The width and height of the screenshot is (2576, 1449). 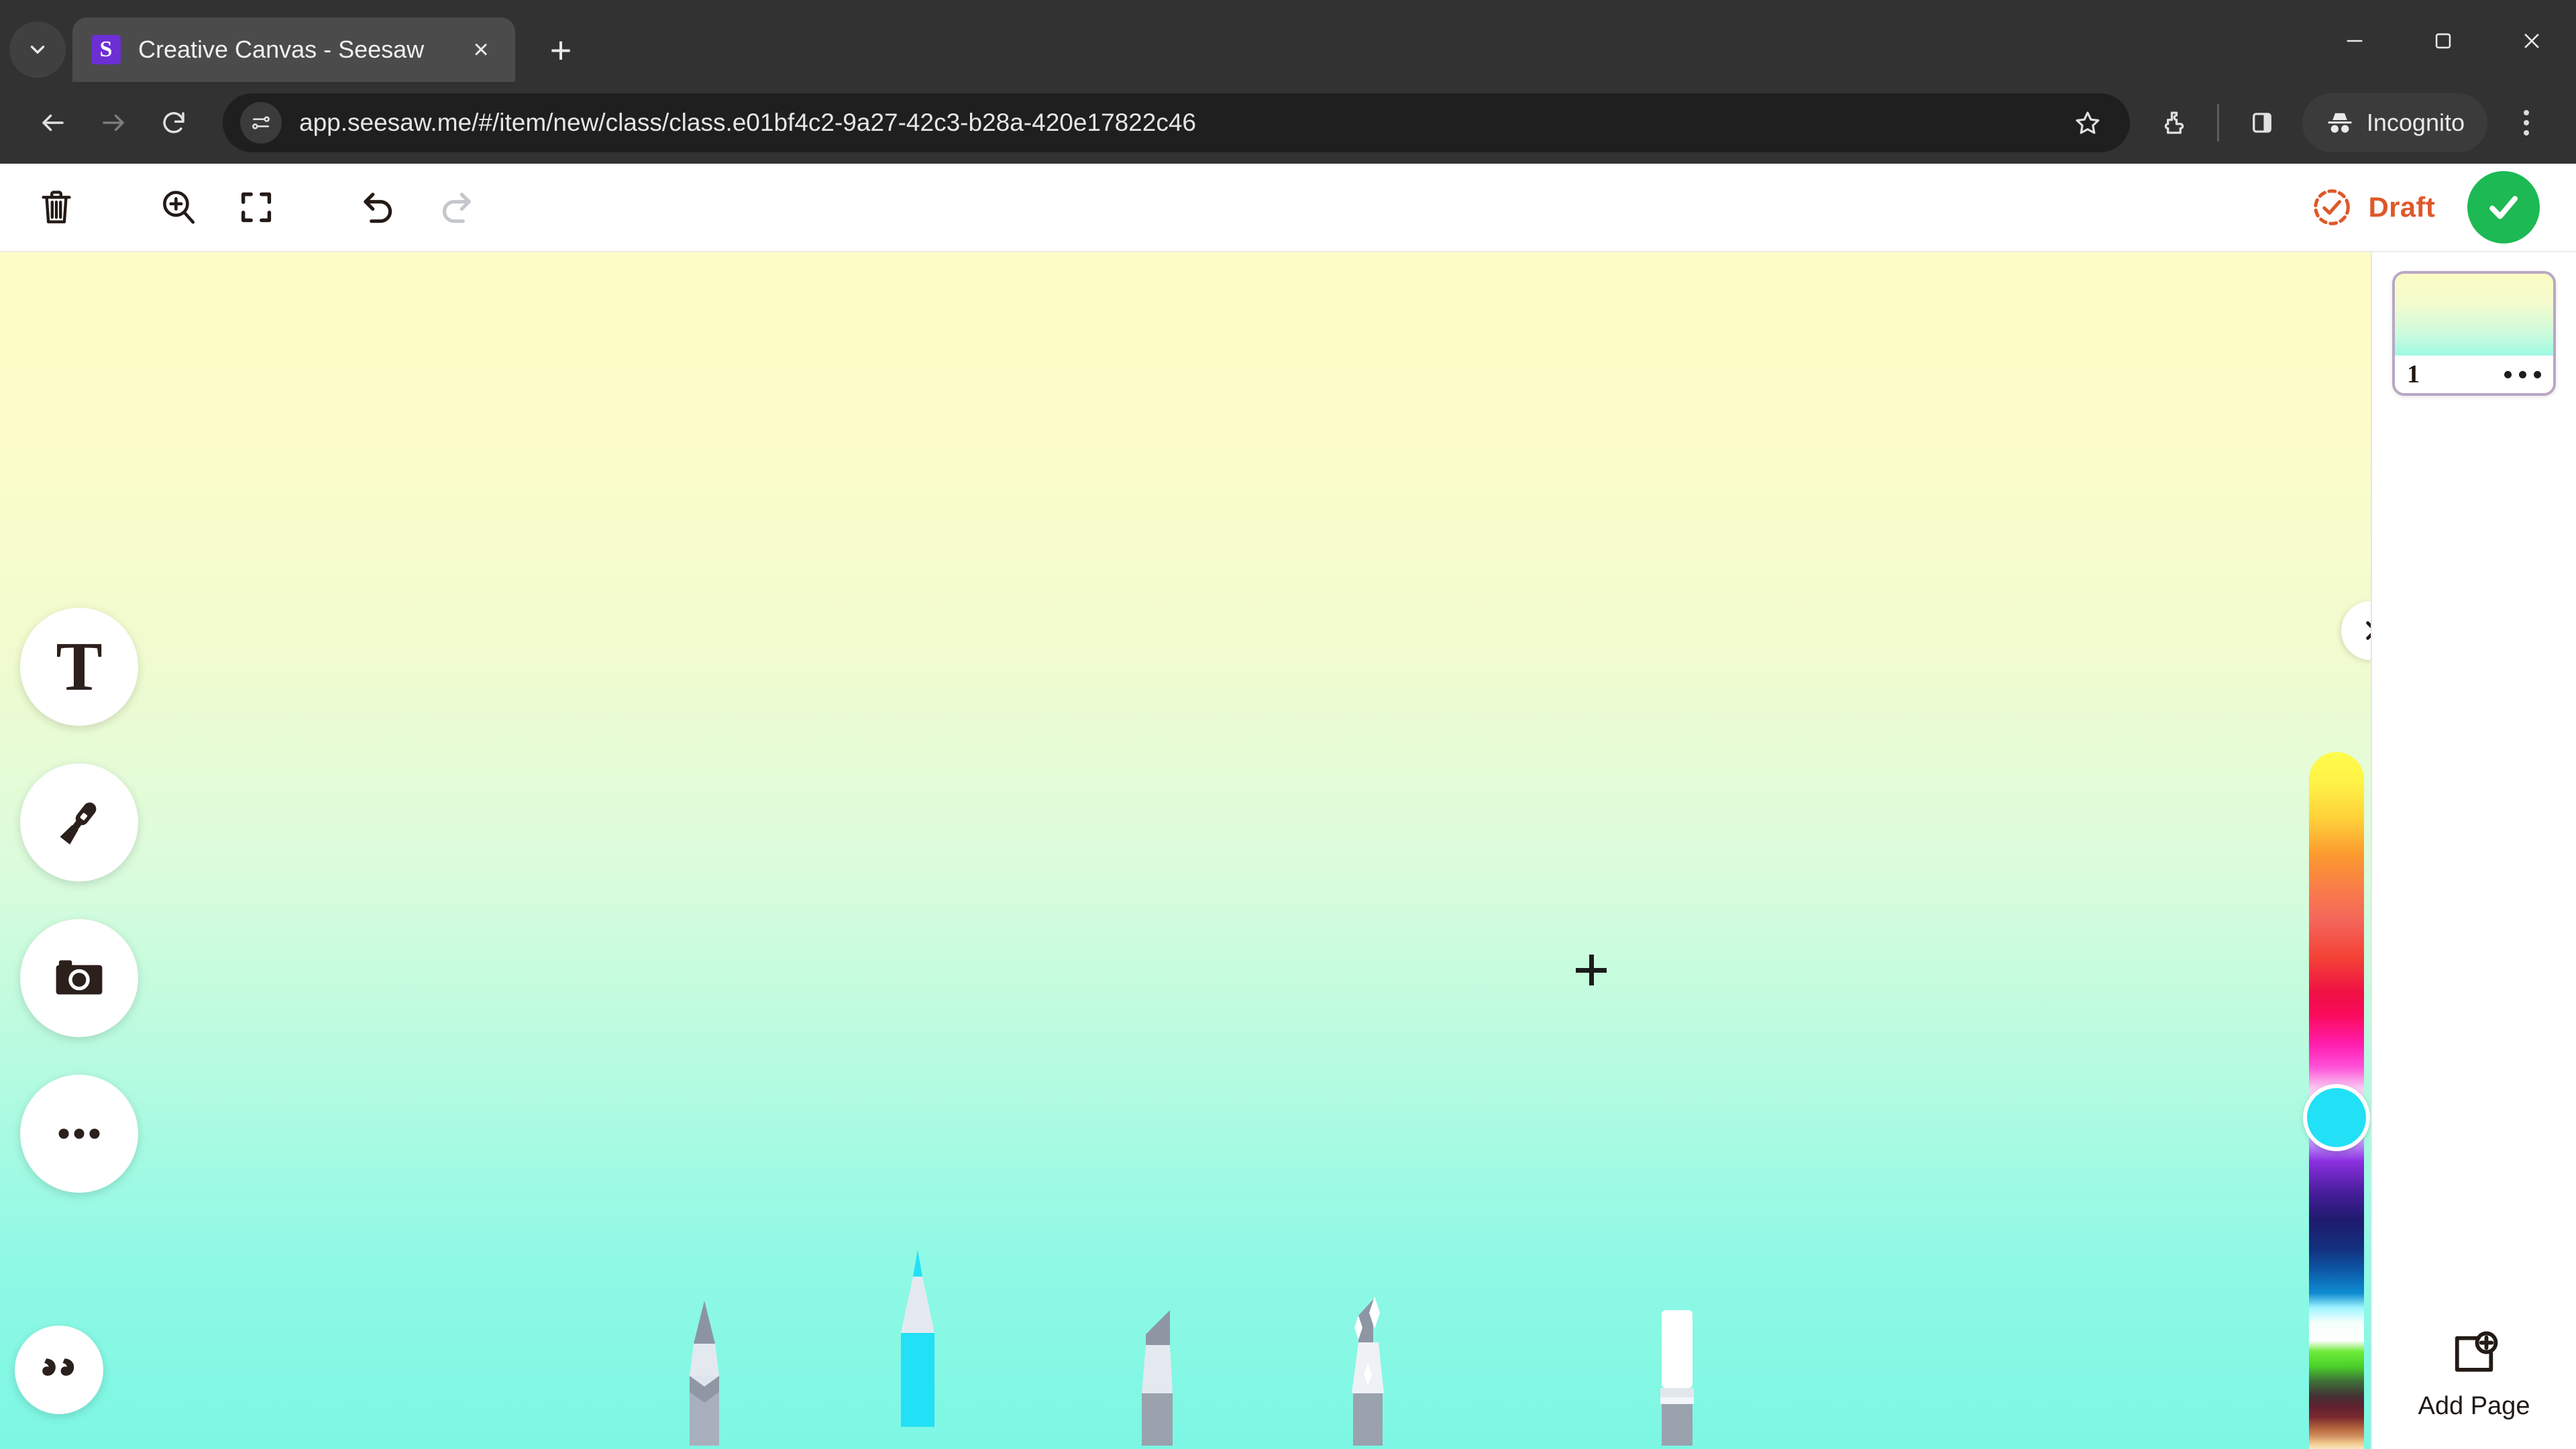 I want to click on add-page-icon, so click(x=2476, y=1351).